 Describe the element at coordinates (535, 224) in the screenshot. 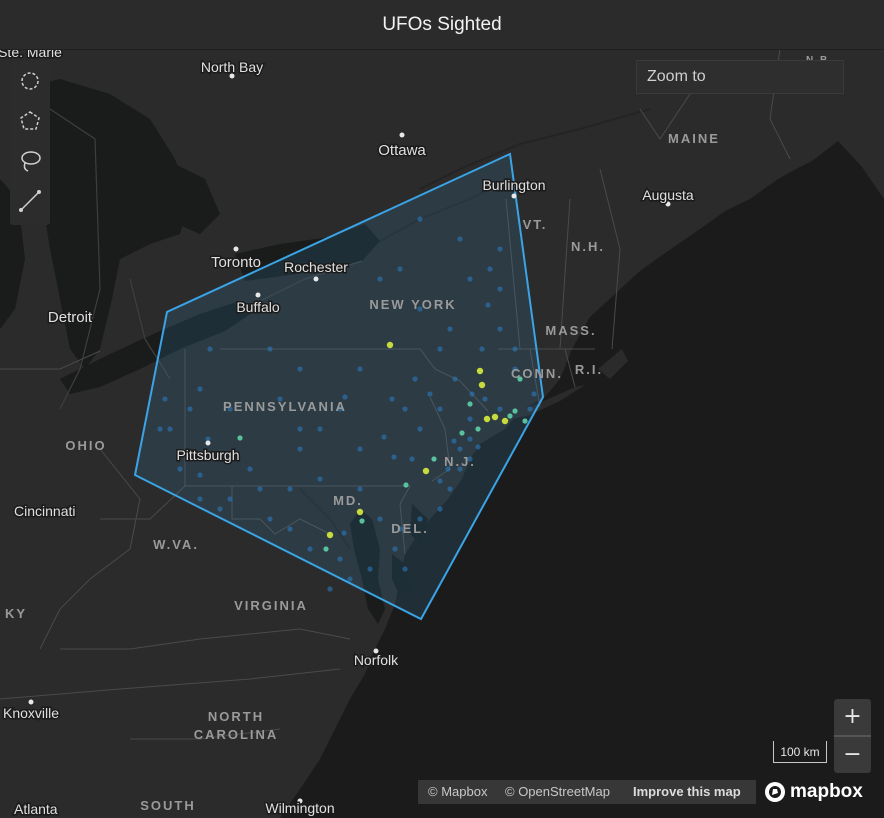

I see `state-label: VT.` at that location.